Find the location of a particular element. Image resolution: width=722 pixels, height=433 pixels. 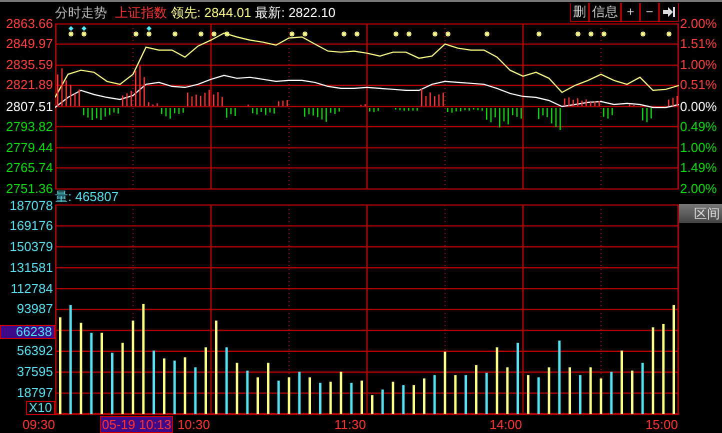

scale-label: X10 is located at coordinates (40, 408).